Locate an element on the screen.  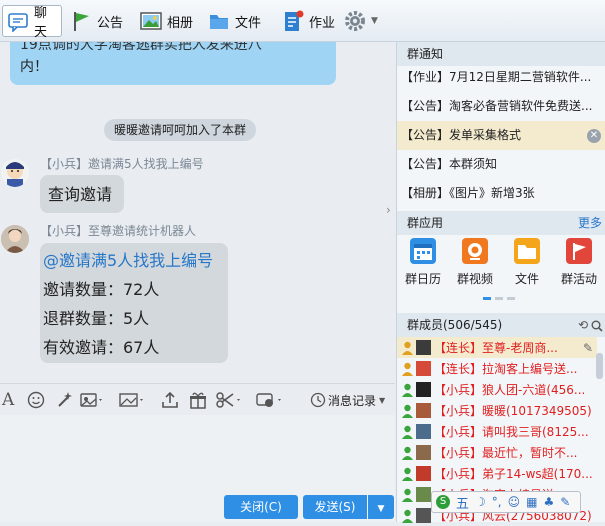
magic-wand-icon is located at coordinates (64, 400).